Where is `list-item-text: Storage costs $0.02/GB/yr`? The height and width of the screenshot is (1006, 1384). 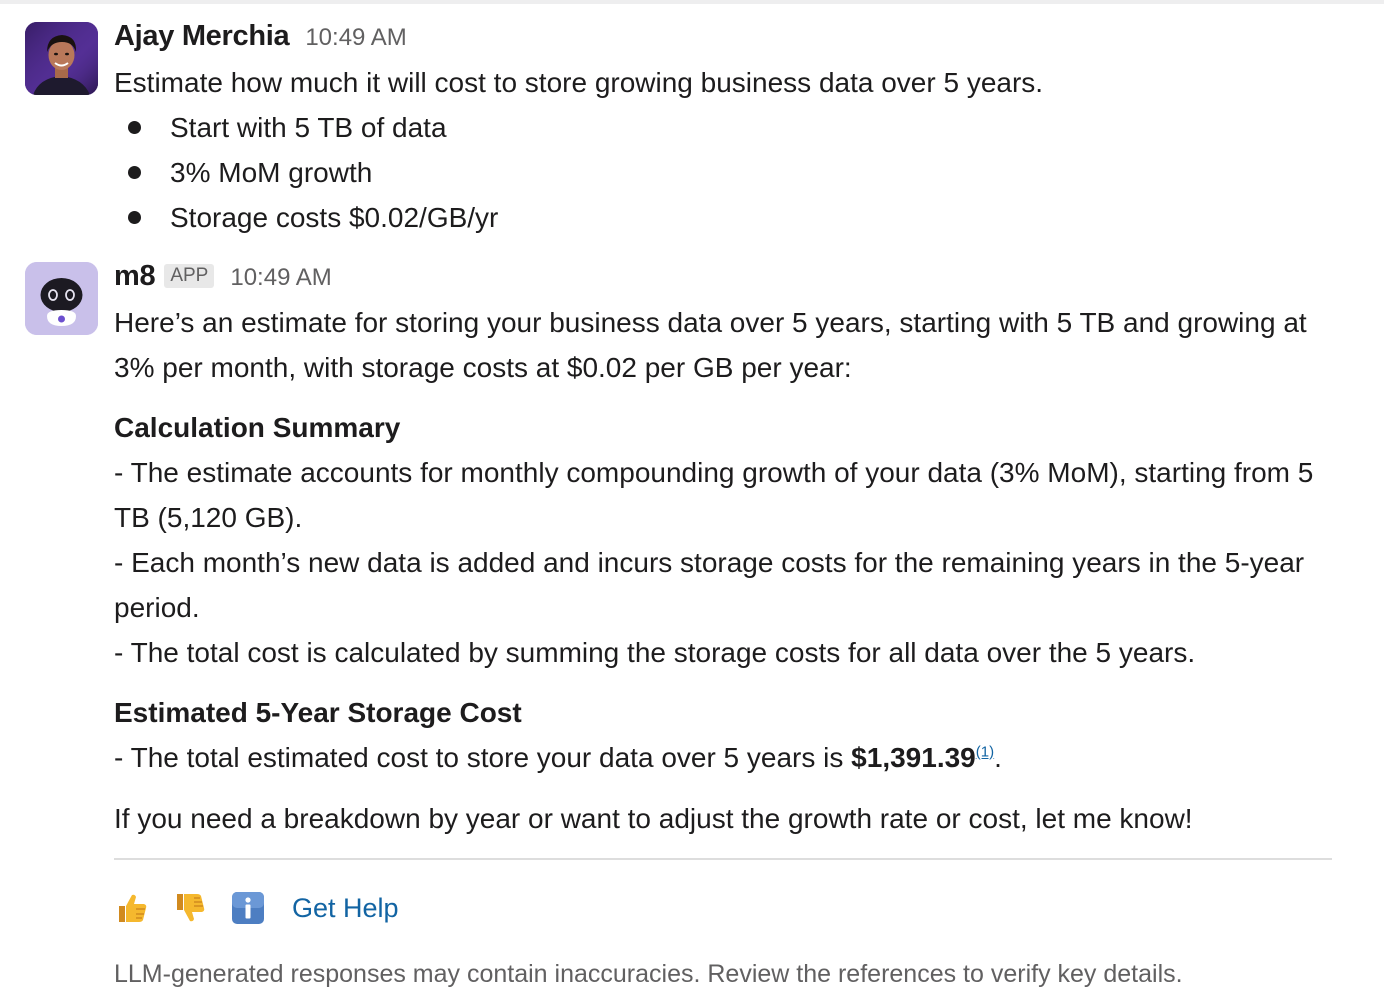 list-item-text: Storage costs $0.02/GB/yr is located at coordinates (334, 217).